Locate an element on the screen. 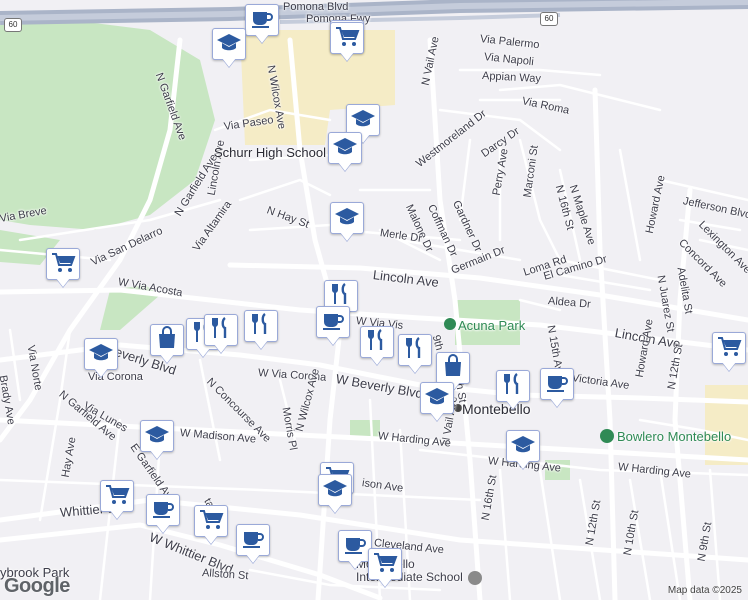 The image size is (748, 600). place-label-bowlero: Bowlero Montebello is located at coordinates (674, 436).